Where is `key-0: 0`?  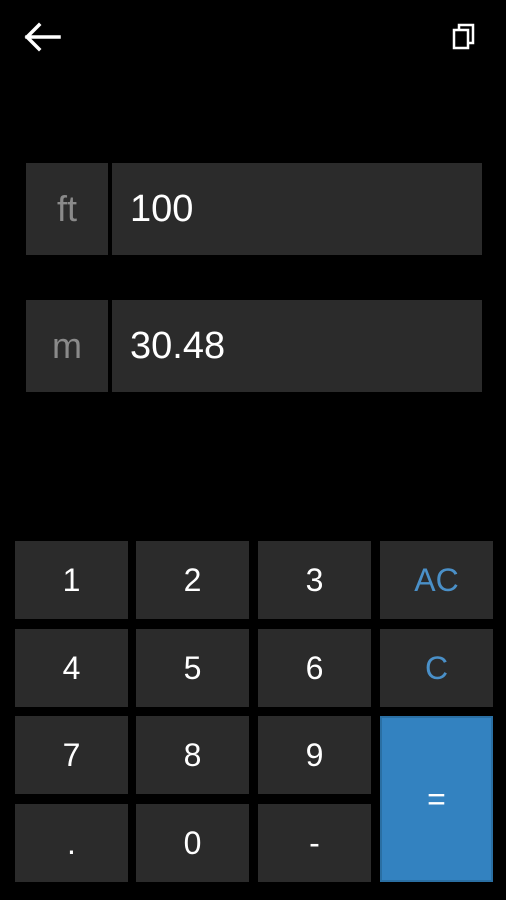 key-0: 0 is located at coordinates (192, 843).